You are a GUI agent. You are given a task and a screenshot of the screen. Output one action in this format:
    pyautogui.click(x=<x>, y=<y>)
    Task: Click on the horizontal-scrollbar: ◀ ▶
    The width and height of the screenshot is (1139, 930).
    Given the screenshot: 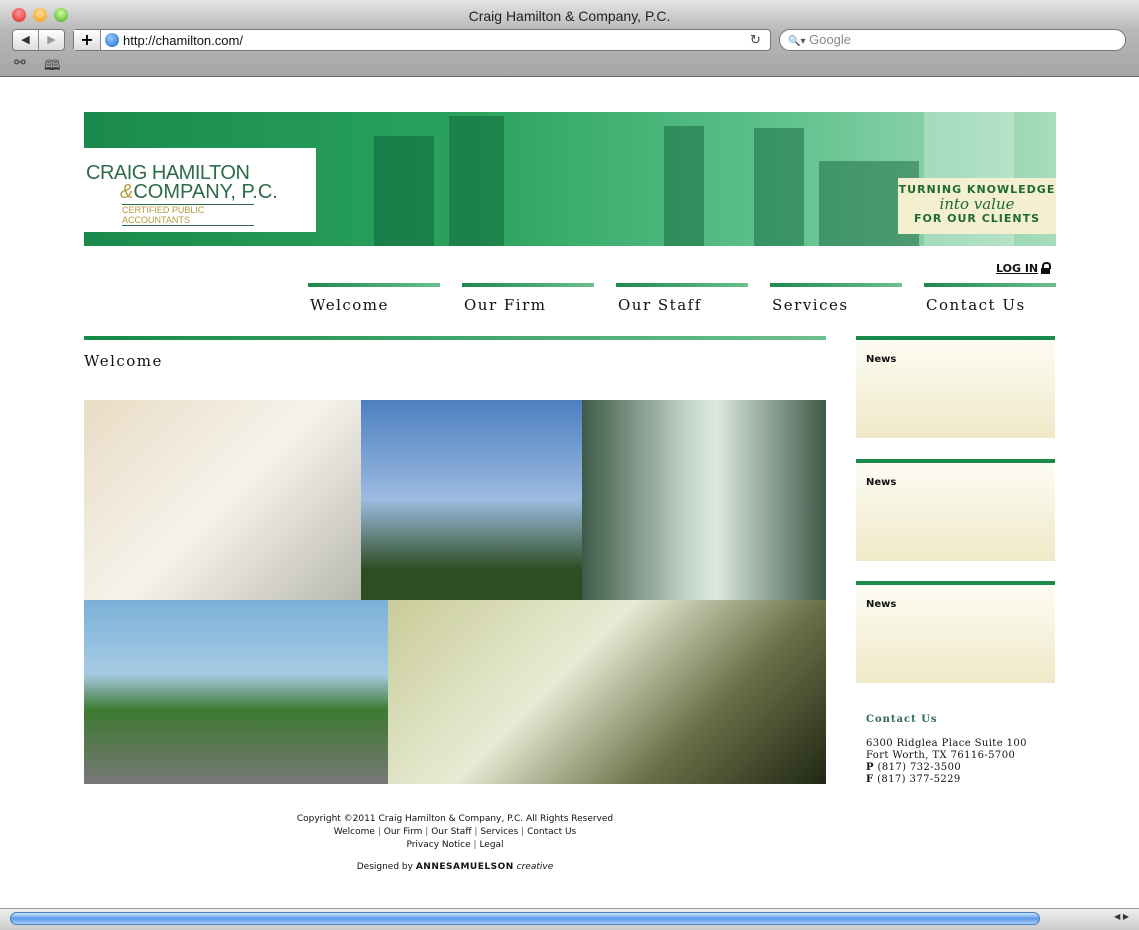 What is the action you would take?
    pyautogui.click(x=569, y=919)
    